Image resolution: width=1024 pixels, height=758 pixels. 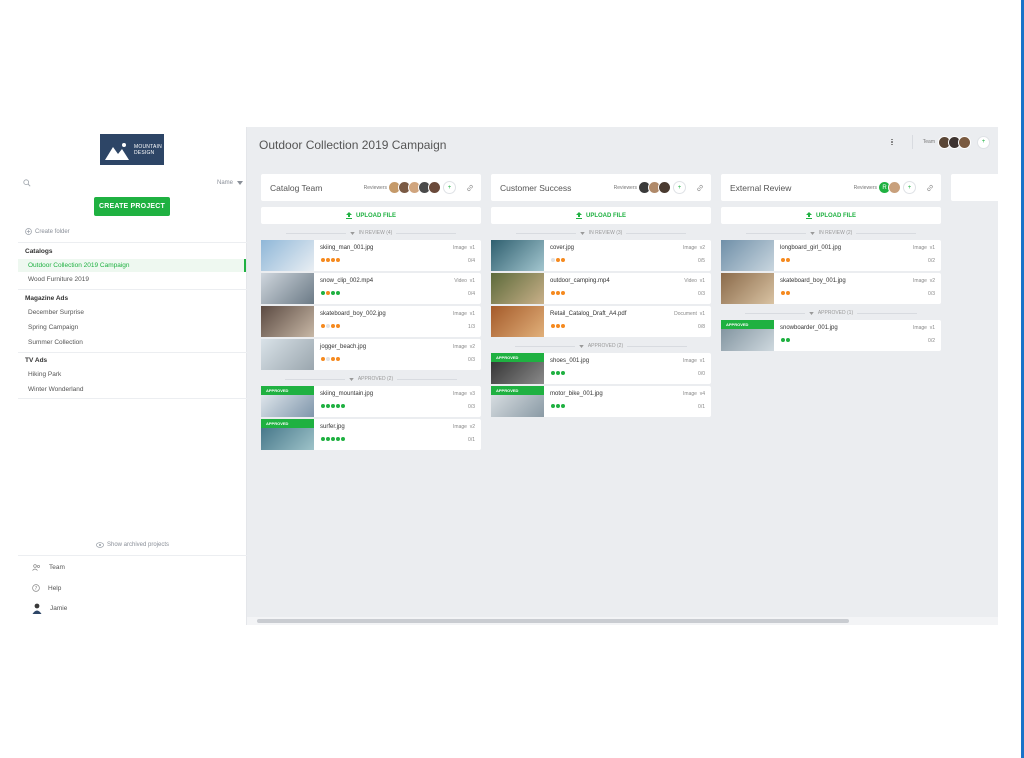 What do you see at coordinates (974, 187) in the screenshot?
I see `next-column-partial` at bounding box center [974, 187].